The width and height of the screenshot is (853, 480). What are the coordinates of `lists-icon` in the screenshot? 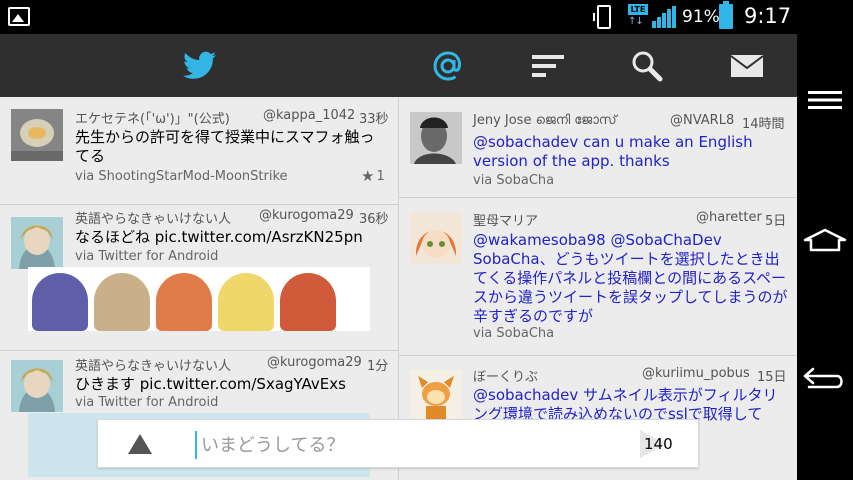 It's located at (548, 65).